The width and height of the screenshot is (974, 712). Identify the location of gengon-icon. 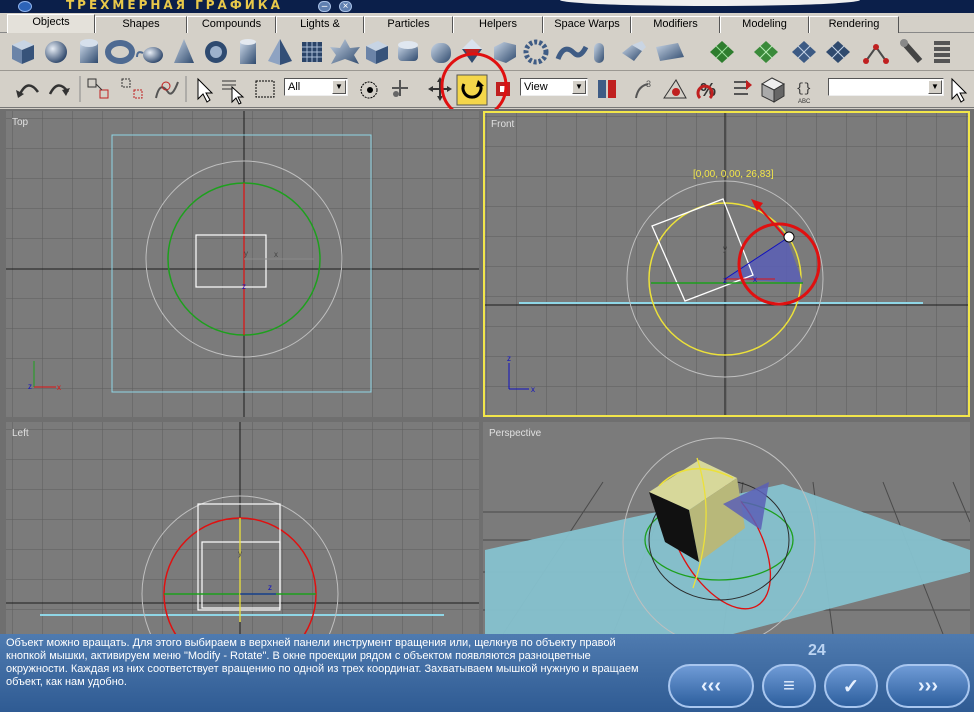
(505, 52).